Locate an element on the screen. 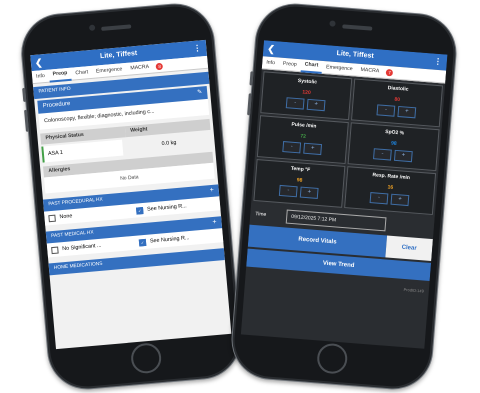 The height and width of the screenshot is (393, 480). vital-resp-rate: Resp. Rate /min 16 - + is located at coordinates (390, 191).